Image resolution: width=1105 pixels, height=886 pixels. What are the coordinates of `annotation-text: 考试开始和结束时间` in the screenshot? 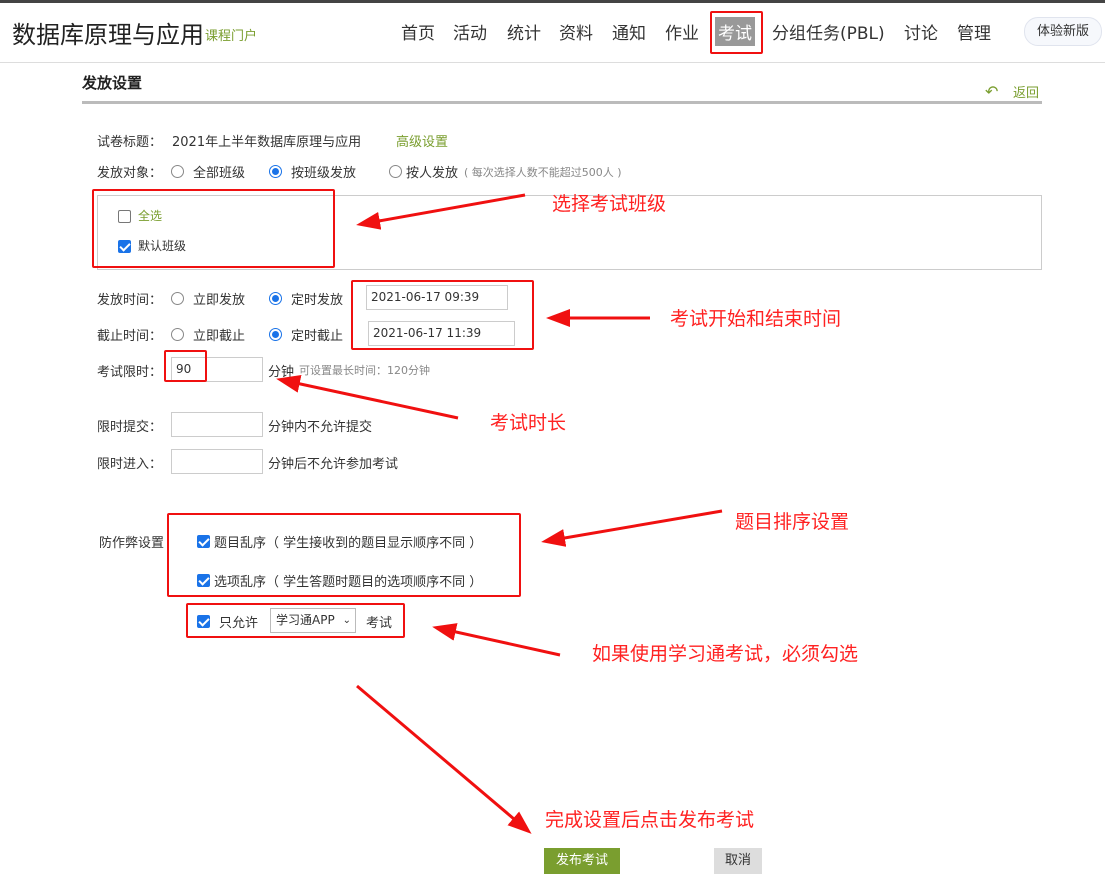 It's located at (756, 319).